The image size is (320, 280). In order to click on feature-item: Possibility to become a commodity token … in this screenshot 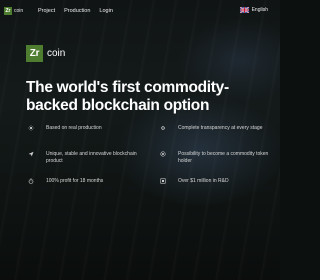, I will do `click(217, 157)`.